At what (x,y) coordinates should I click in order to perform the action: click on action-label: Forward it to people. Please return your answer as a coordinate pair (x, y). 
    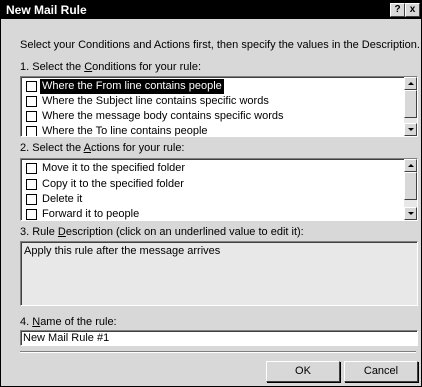
    Looking at the image, I should click on (91, 214).